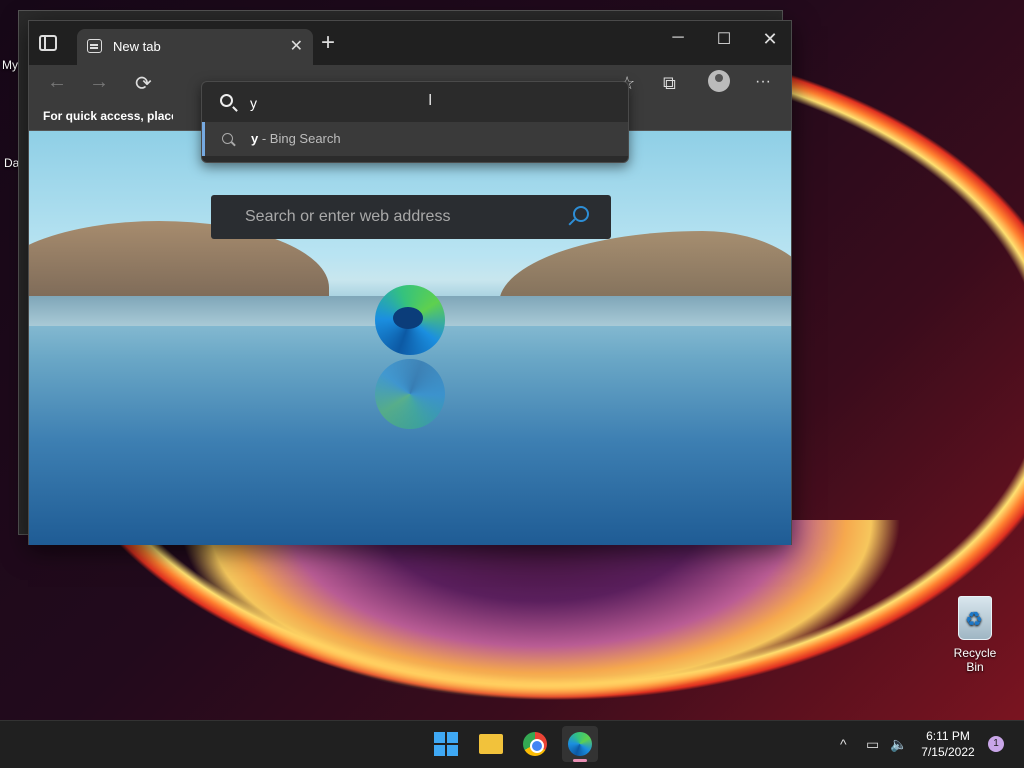  Describe the element at coordinates (770, 39) in the screenshot. I see `close-window-button: ✕` at that location.